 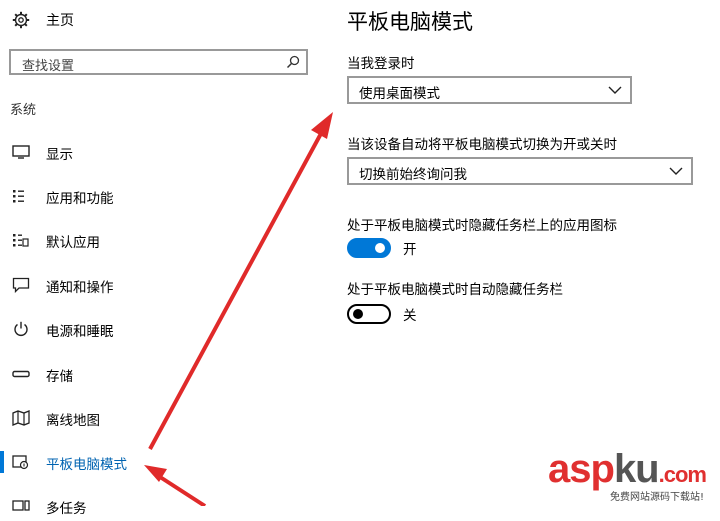 What do you see at coordinates (163, 418) in the screenshot?
I see `sidebar-item-offline-maps: 离线地图` at bounding box center [163, 418].